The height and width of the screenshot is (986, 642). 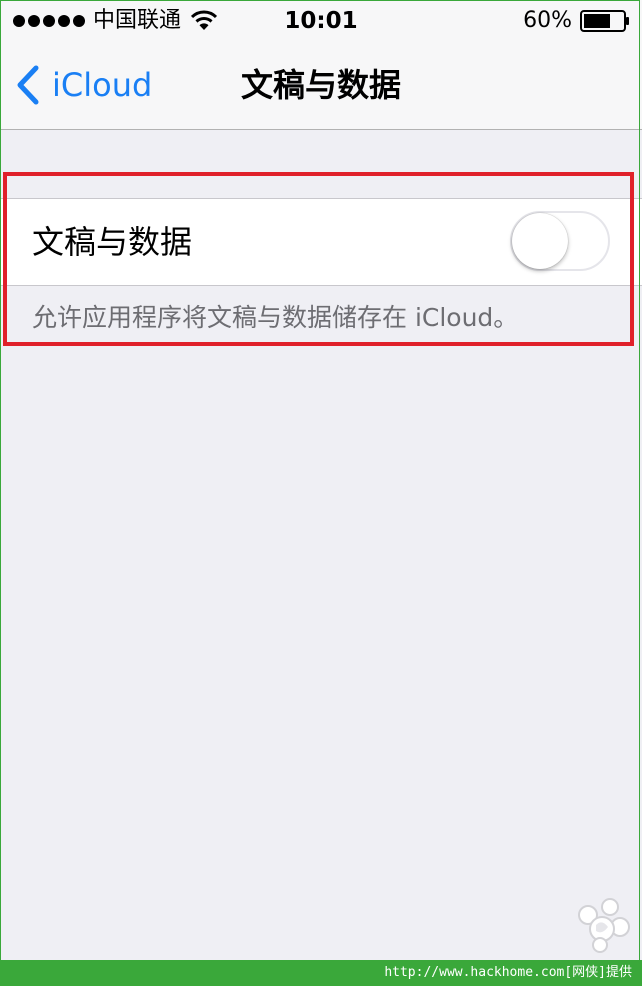 I want to click on documents-data-toggle, so click(x=560, y=241).